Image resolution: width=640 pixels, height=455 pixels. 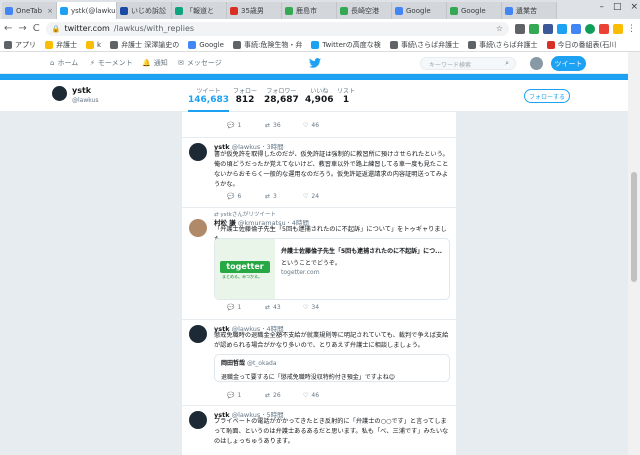 What do you see at coordinates (94, 10) in the screenshot?
I see `tab-label: ystk(@lawkus)` at bounding box center [94, 10].